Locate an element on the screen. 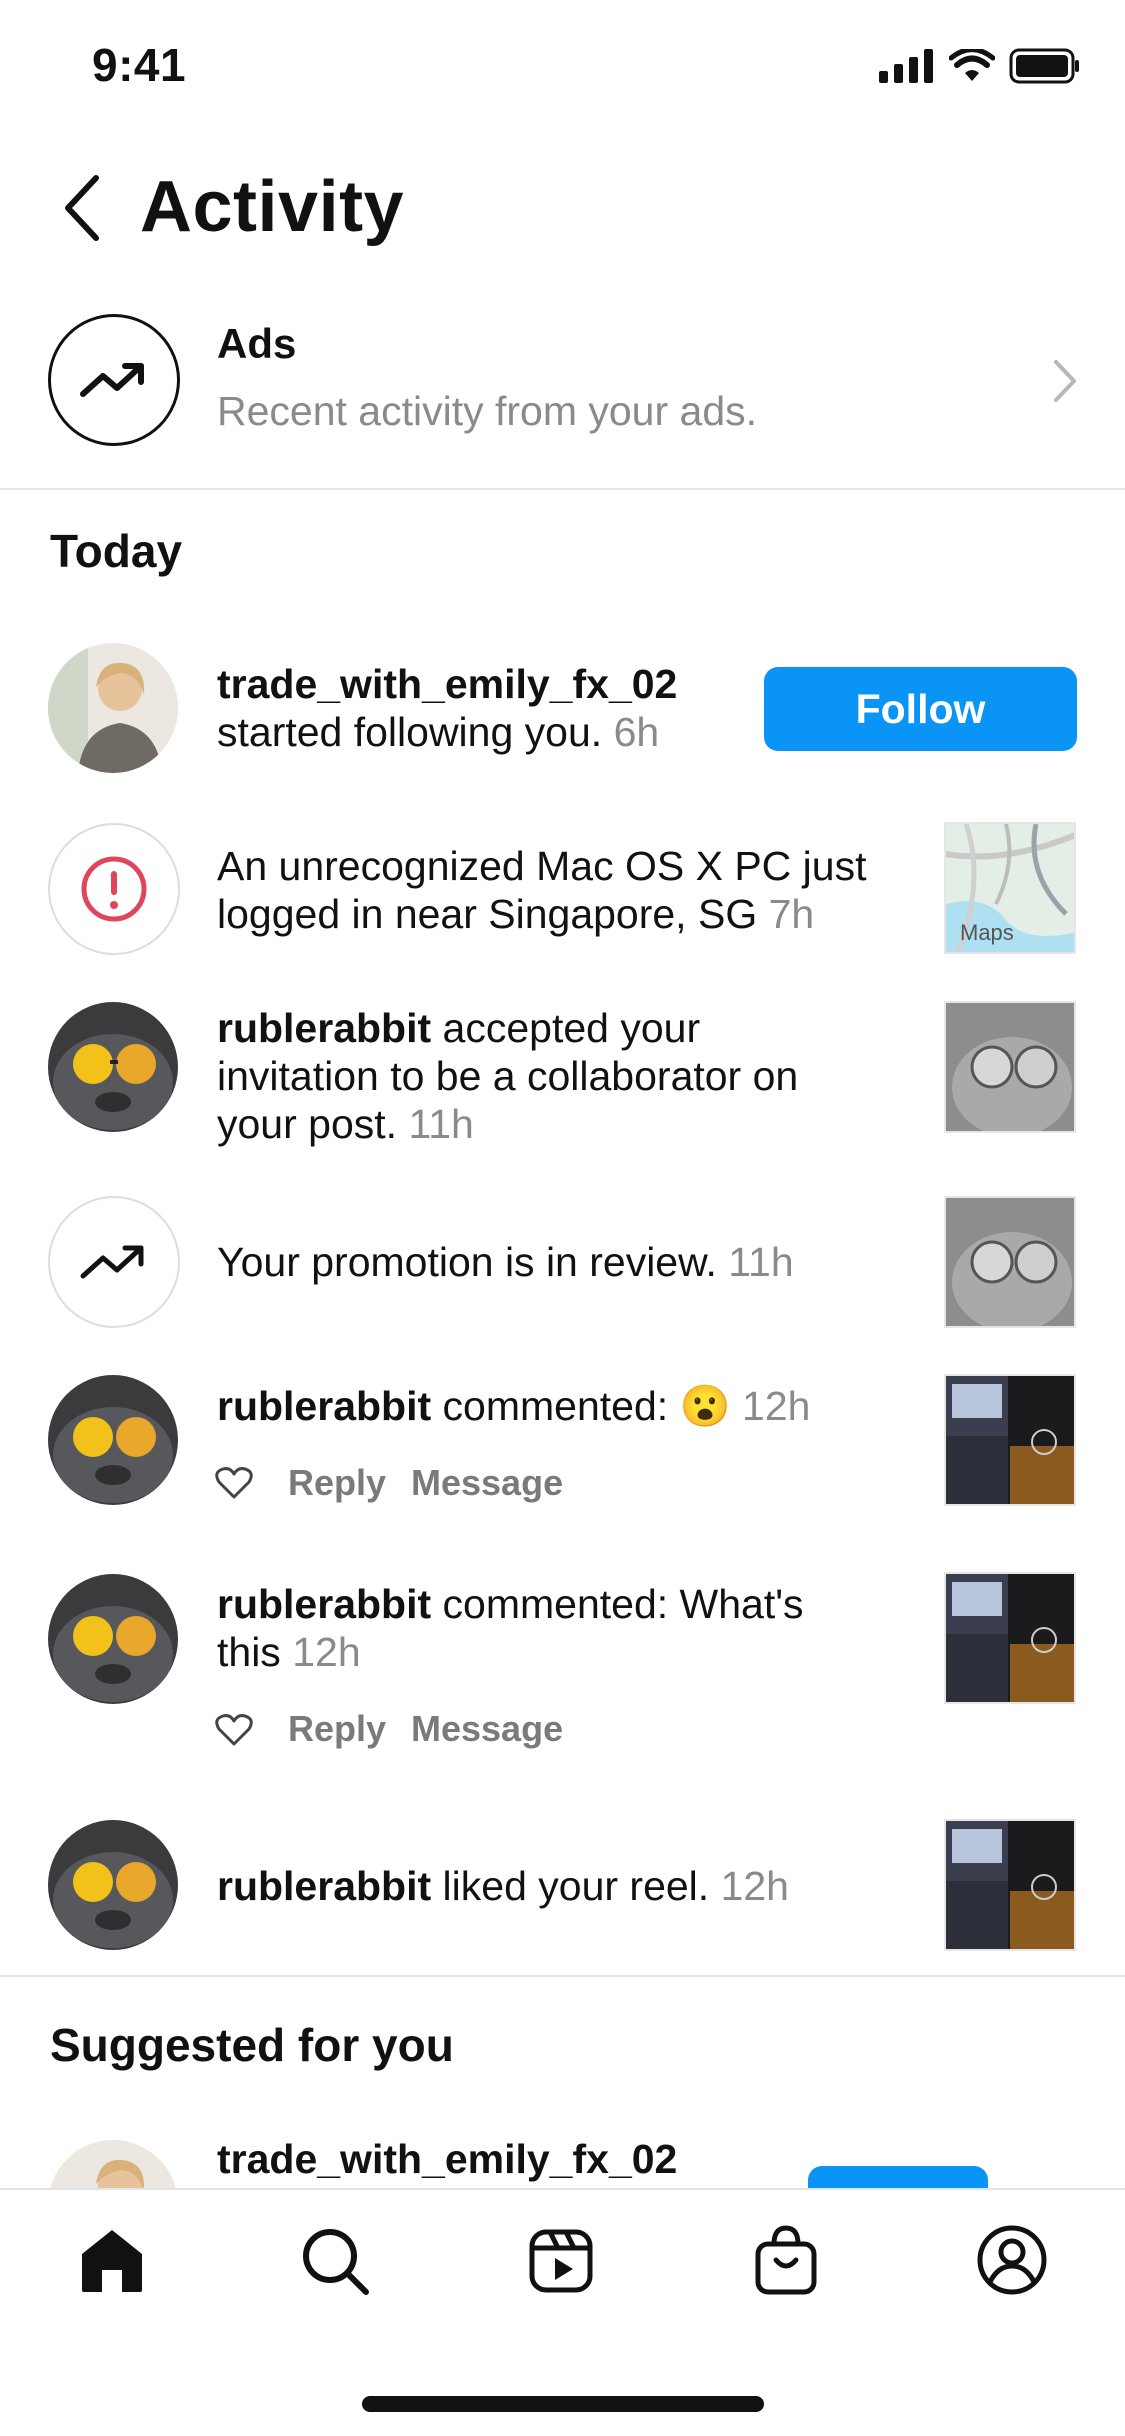 The image size is (1125, 2436). section-title-suggested: Suggested for you is located at coordinates (252, 2045).